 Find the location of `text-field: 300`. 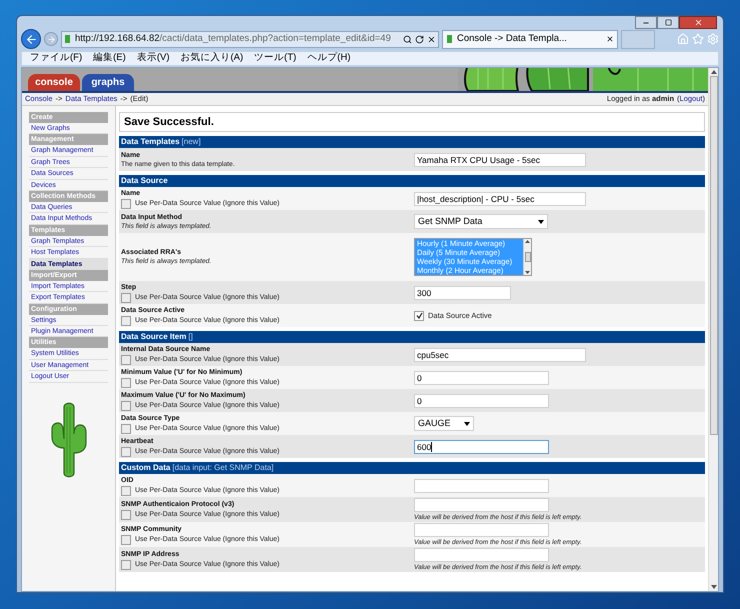

text-field: 300 is located at coordinates (462, 293).